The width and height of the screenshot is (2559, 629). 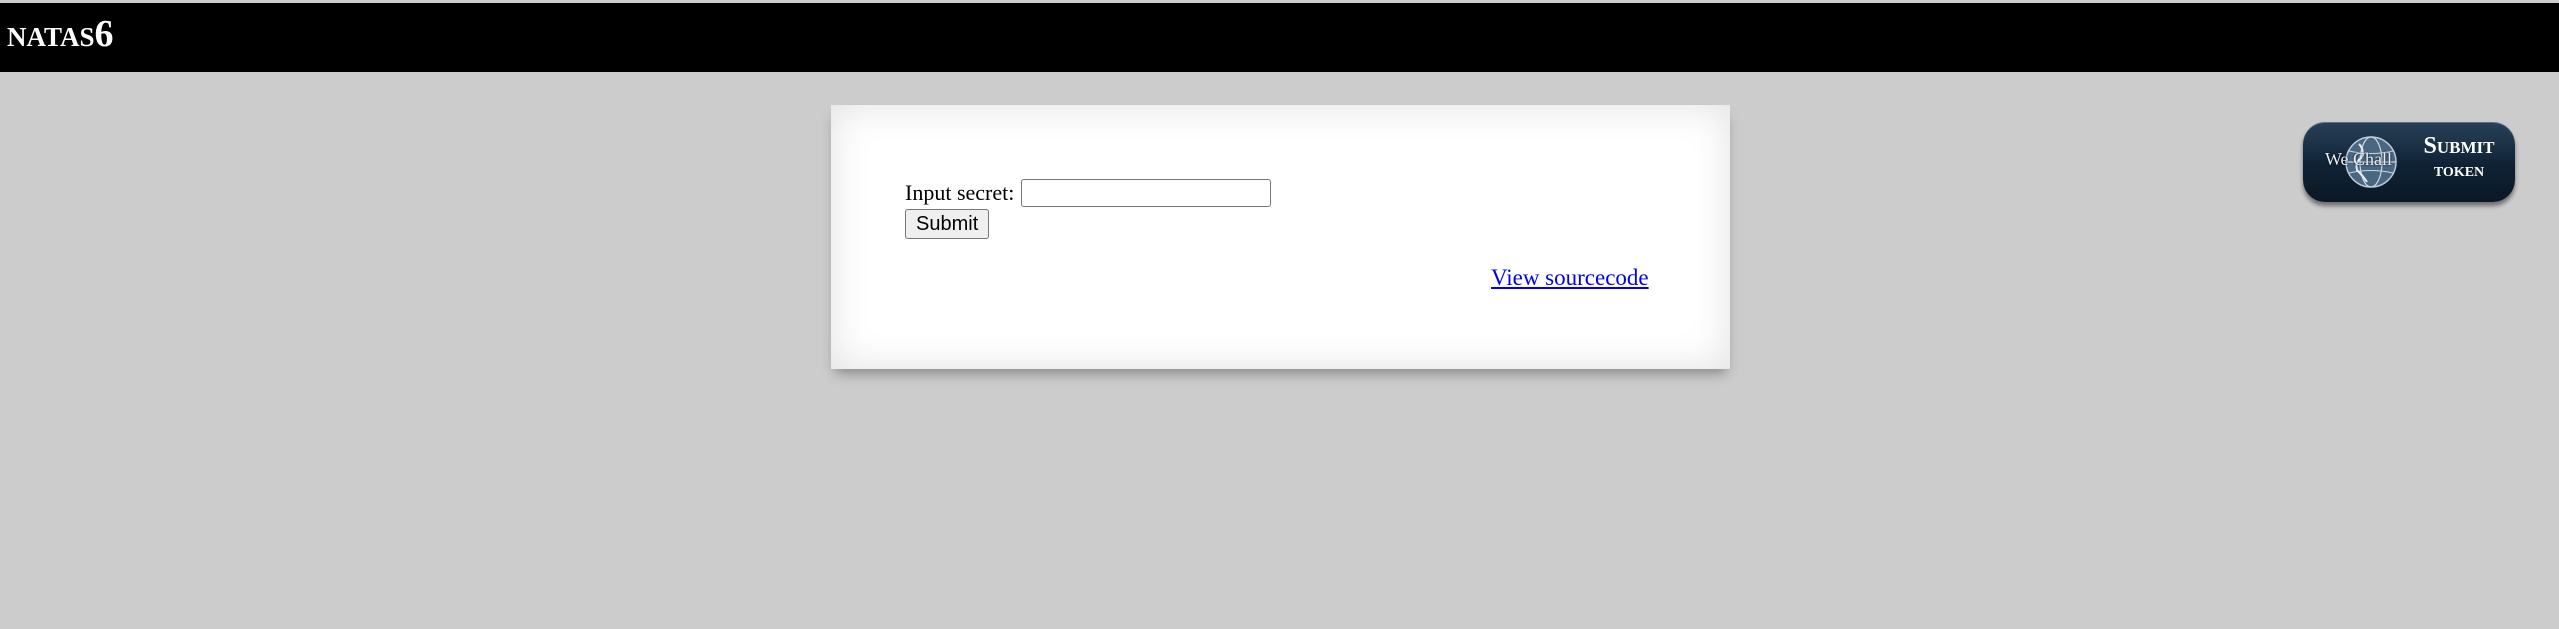 What do you see at coordinates (1280, 237) in the screenshot?
I see `content-panel: Input secret: Submit View sourcecode` at bounding box center [1280, 237].